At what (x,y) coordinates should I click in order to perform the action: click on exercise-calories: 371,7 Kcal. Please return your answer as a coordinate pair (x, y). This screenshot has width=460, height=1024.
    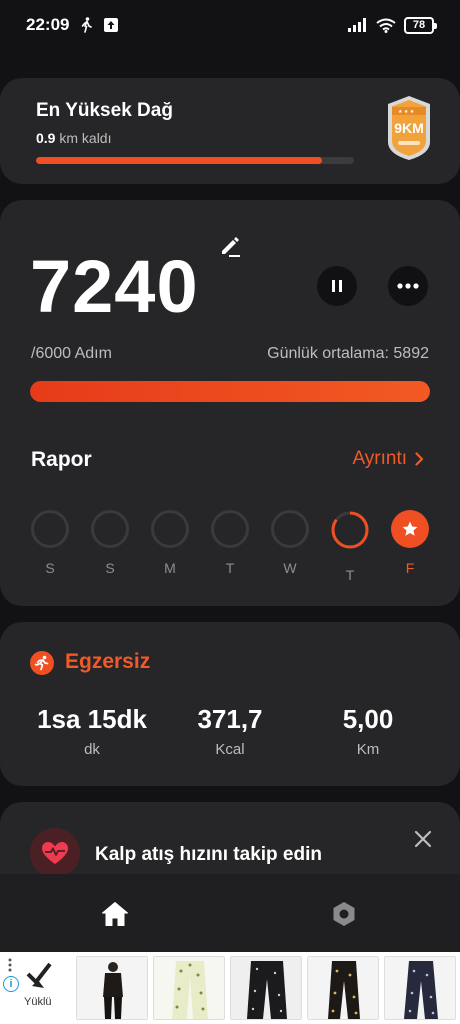
    Looking at the image, I should click on (230, 731).